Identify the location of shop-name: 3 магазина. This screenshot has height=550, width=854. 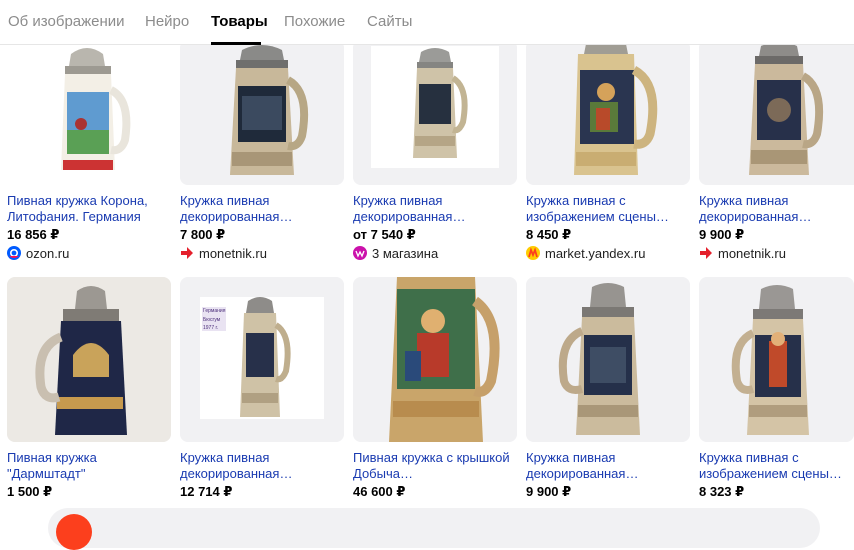
(405, 253).